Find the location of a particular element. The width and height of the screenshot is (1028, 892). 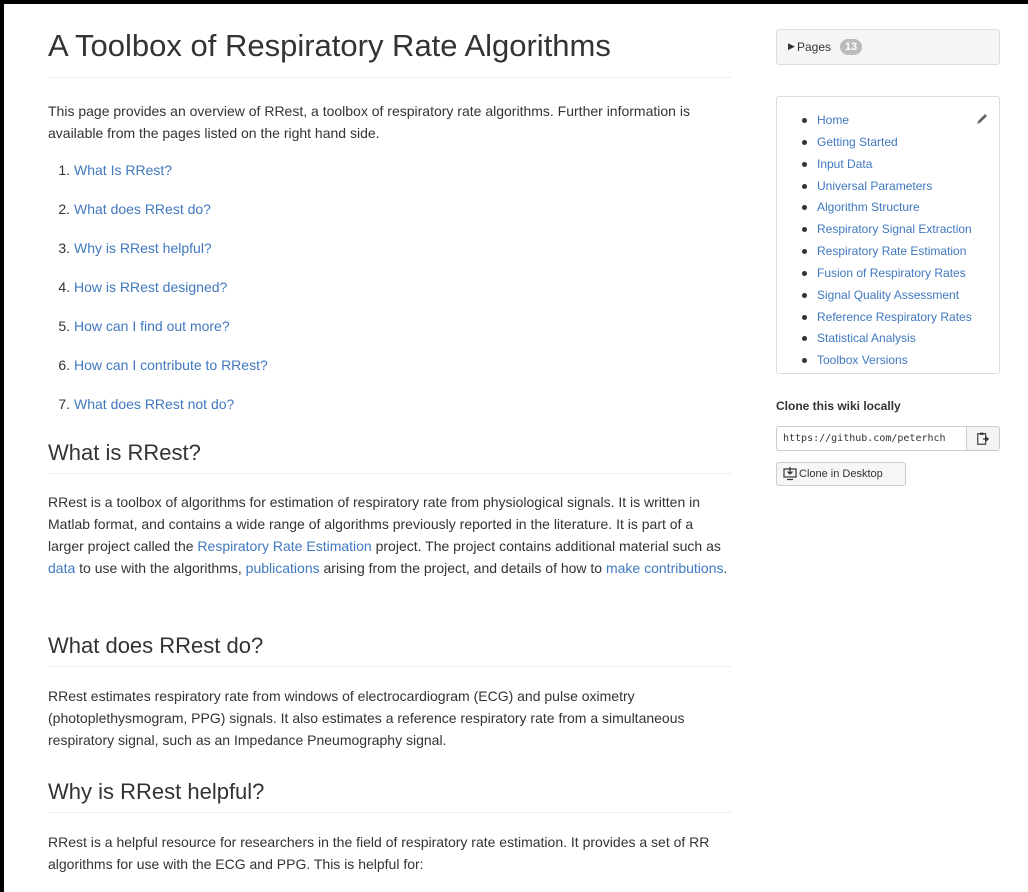

section-why-helpful: Why is RRest helpful? is located at coordinates (390, 795).